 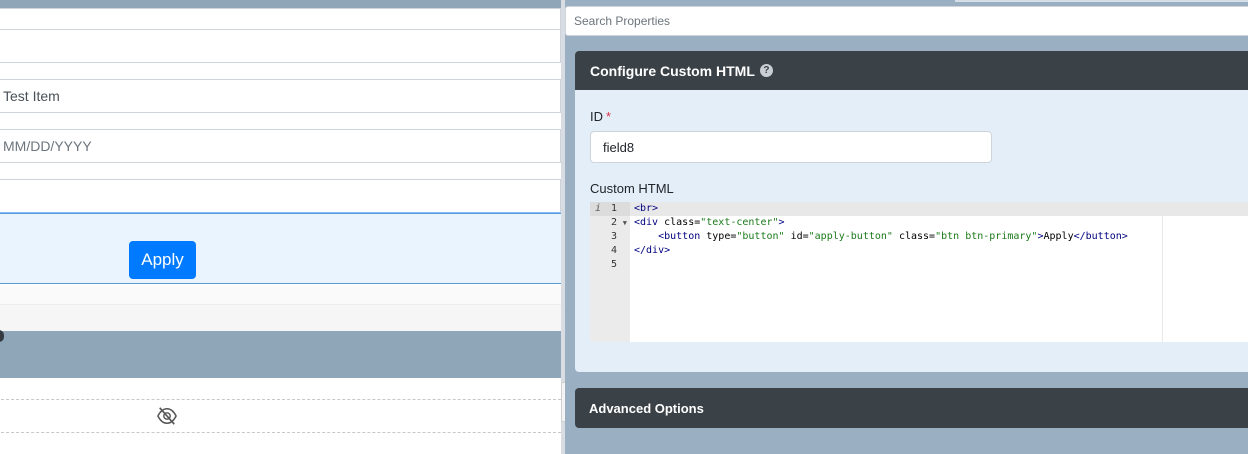 I want to click on gutter-line-4: 4, so click(x=613, y=250).